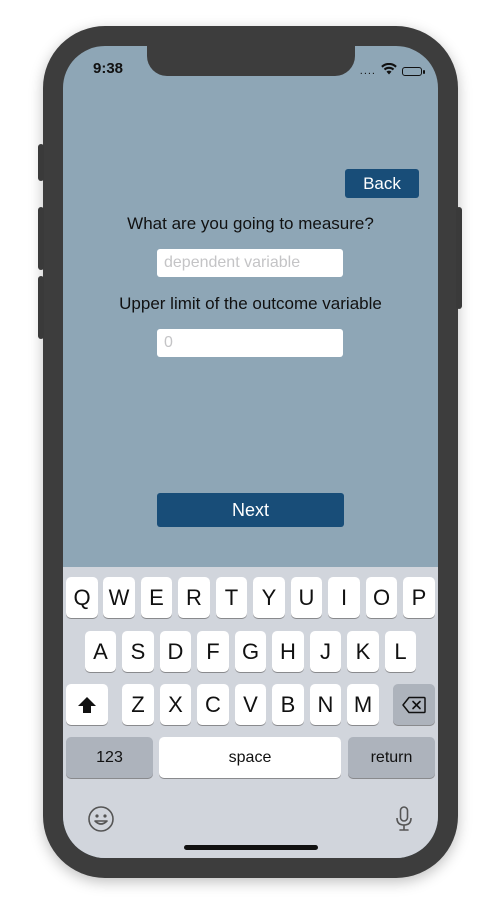 This screenshot has height=920, width=501. What do you see at coordinates (400, 651) in the screenshot?
I see `key: L` at bounding box center [400, 651].